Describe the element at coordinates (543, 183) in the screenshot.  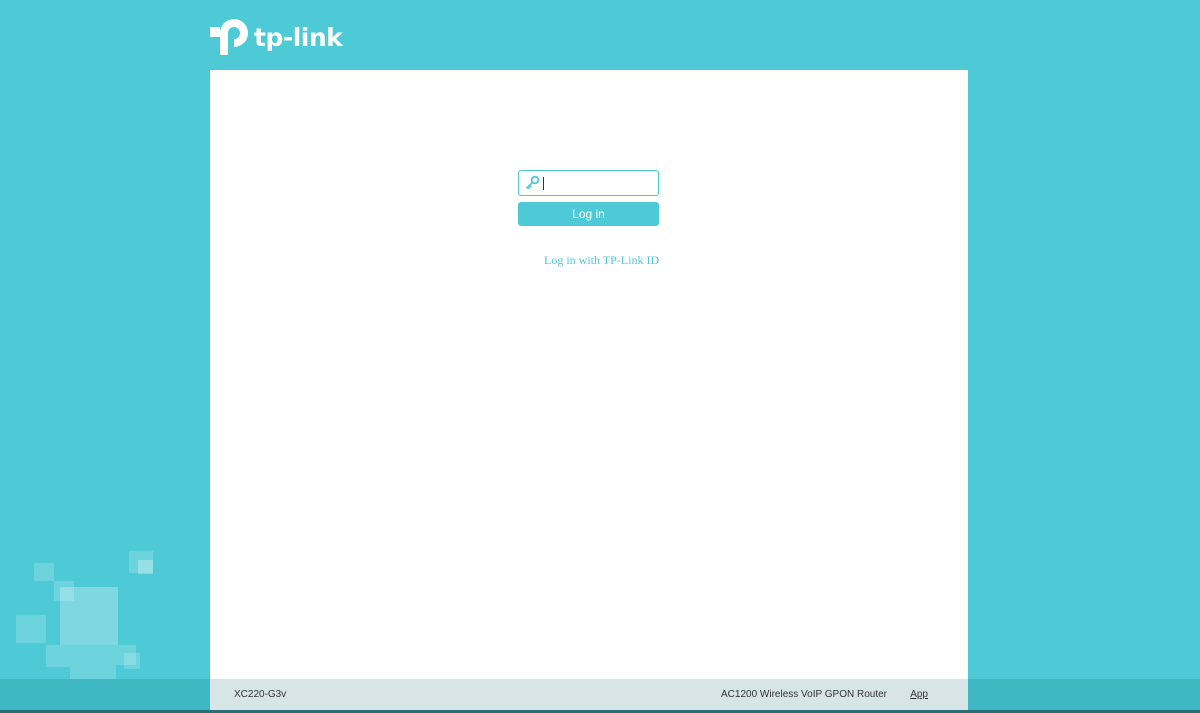
I see `text-caret` at that location.